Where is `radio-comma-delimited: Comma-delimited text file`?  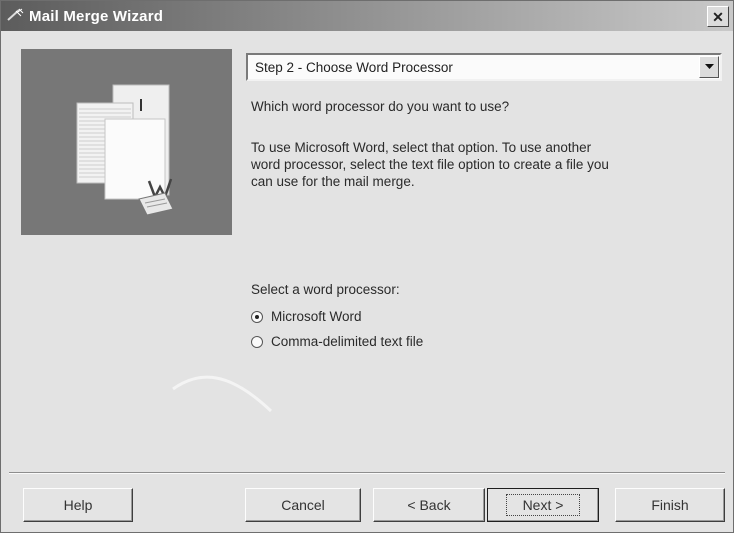
radio-comma-delimited: Comma-delimited text file is located at coordinates (337, 341).